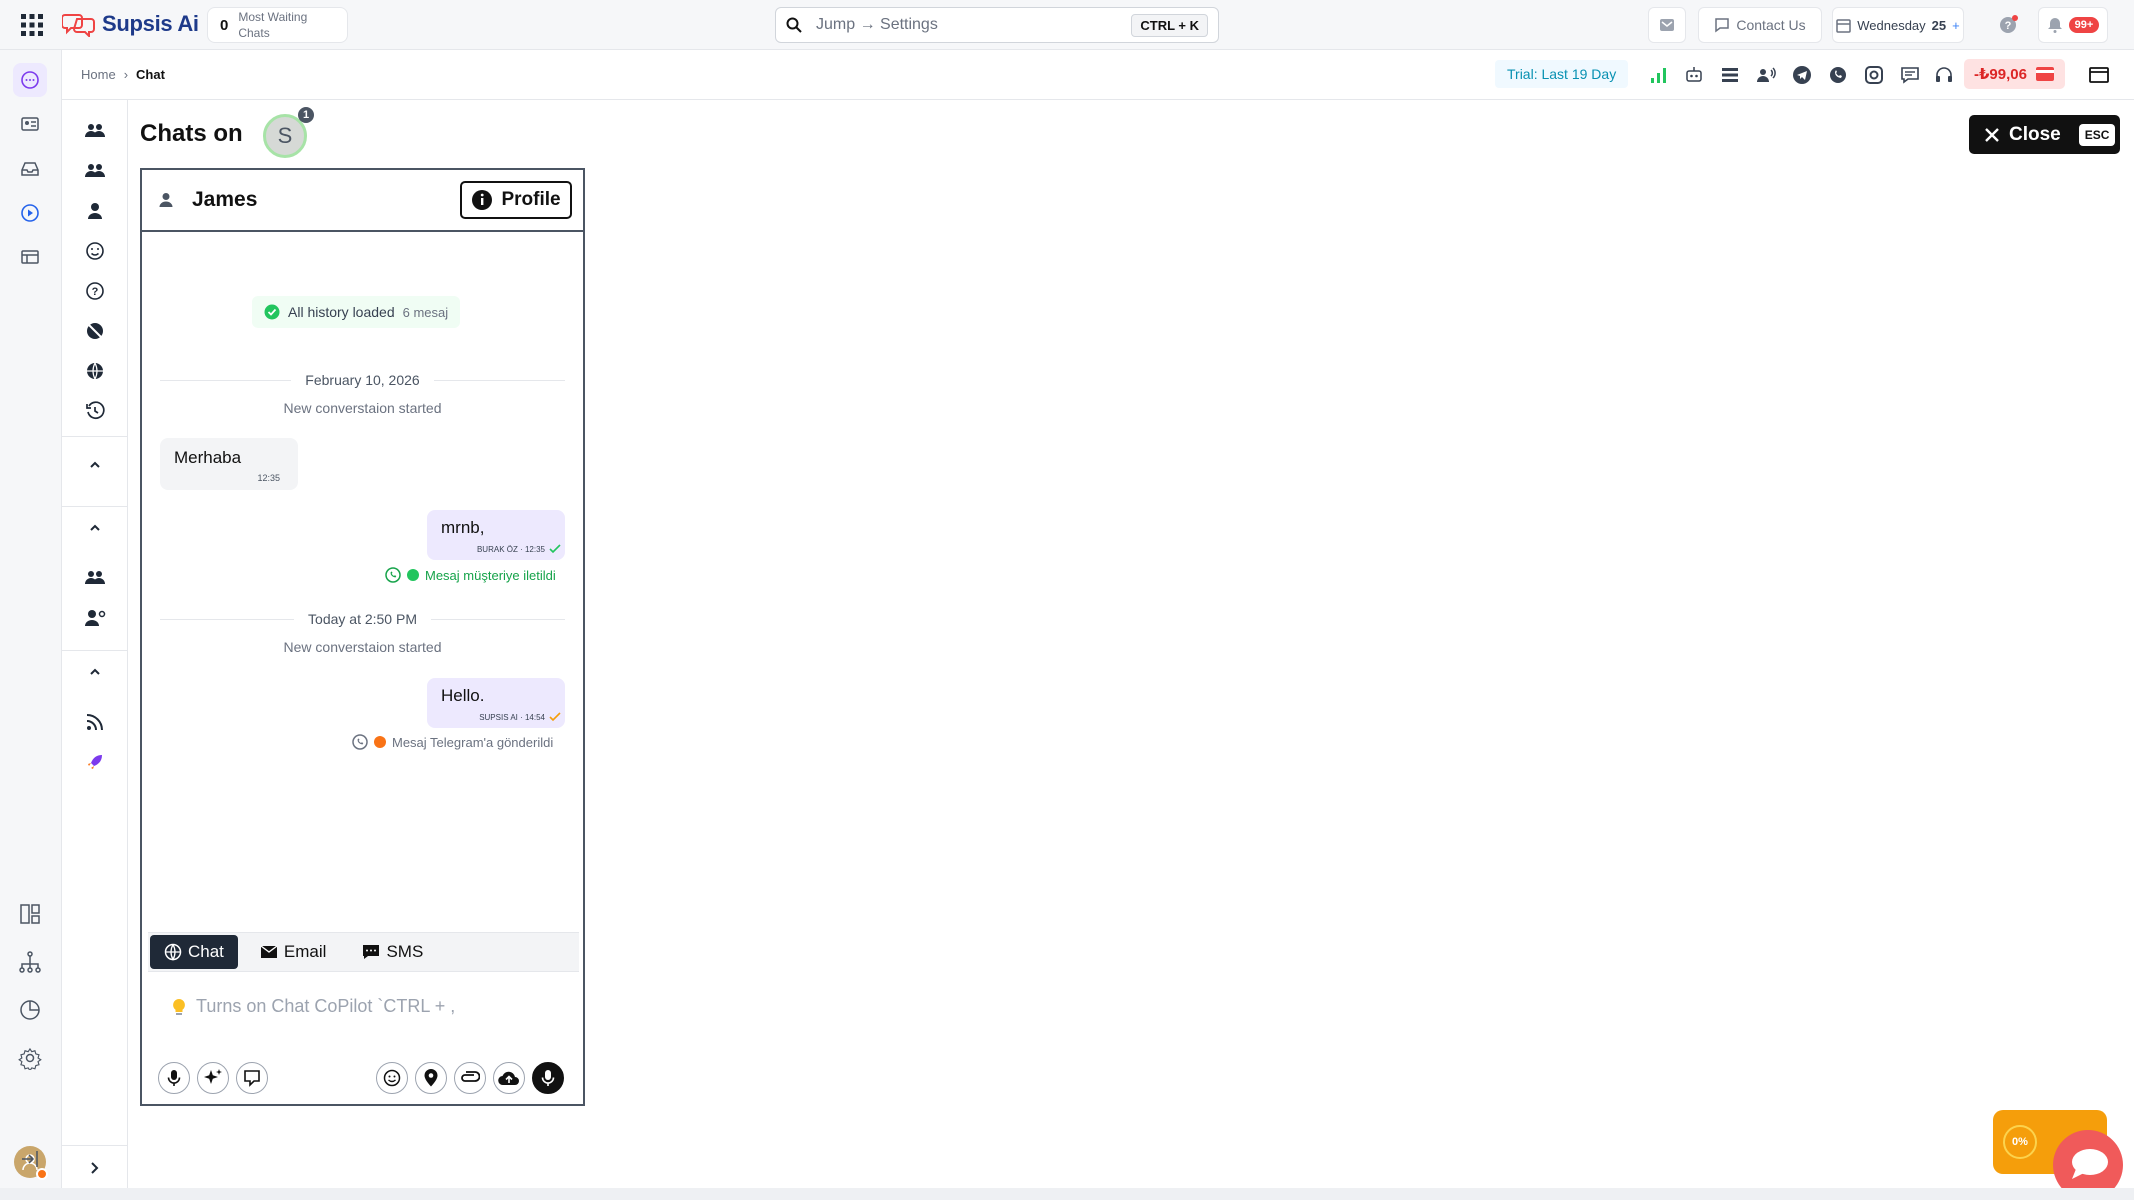  Describe the element at coordinates (95, 331) in the screenshot. I see `globe-blocked-icon` at that location.